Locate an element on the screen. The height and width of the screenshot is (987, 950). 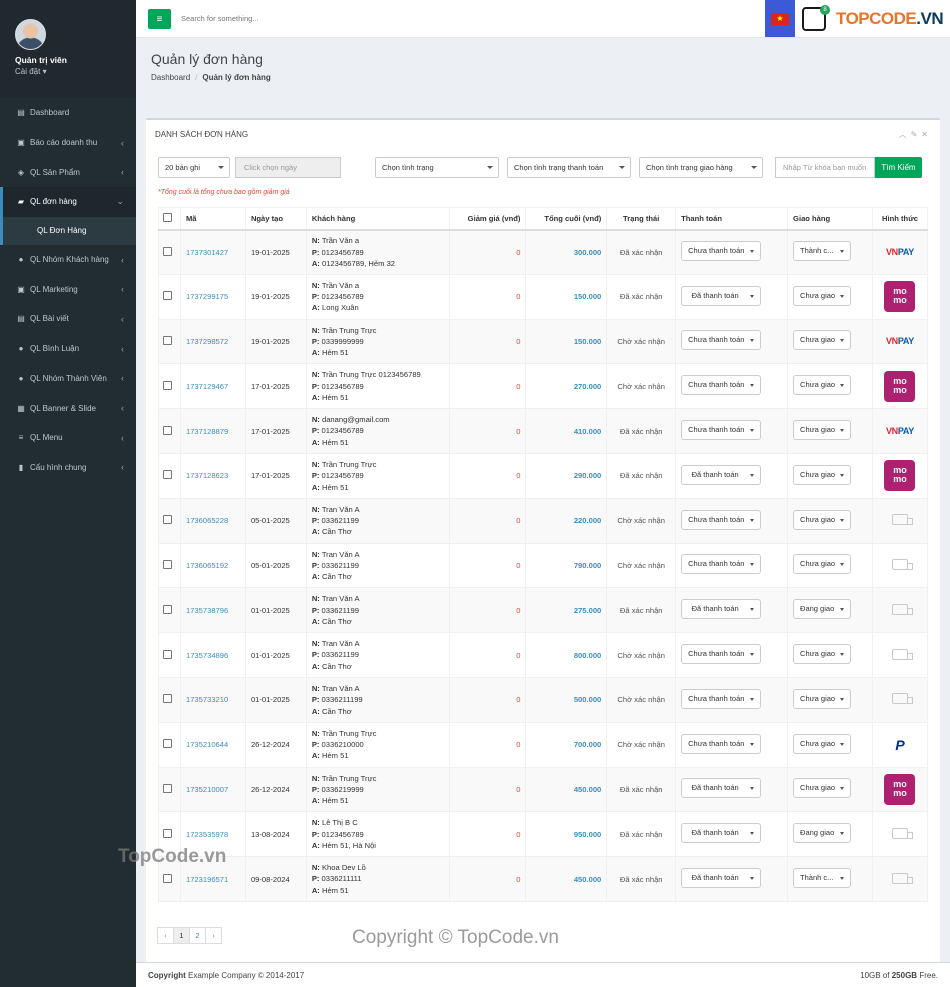
sidebar-item-label: Dashboard is located at coordinates (50, 113).